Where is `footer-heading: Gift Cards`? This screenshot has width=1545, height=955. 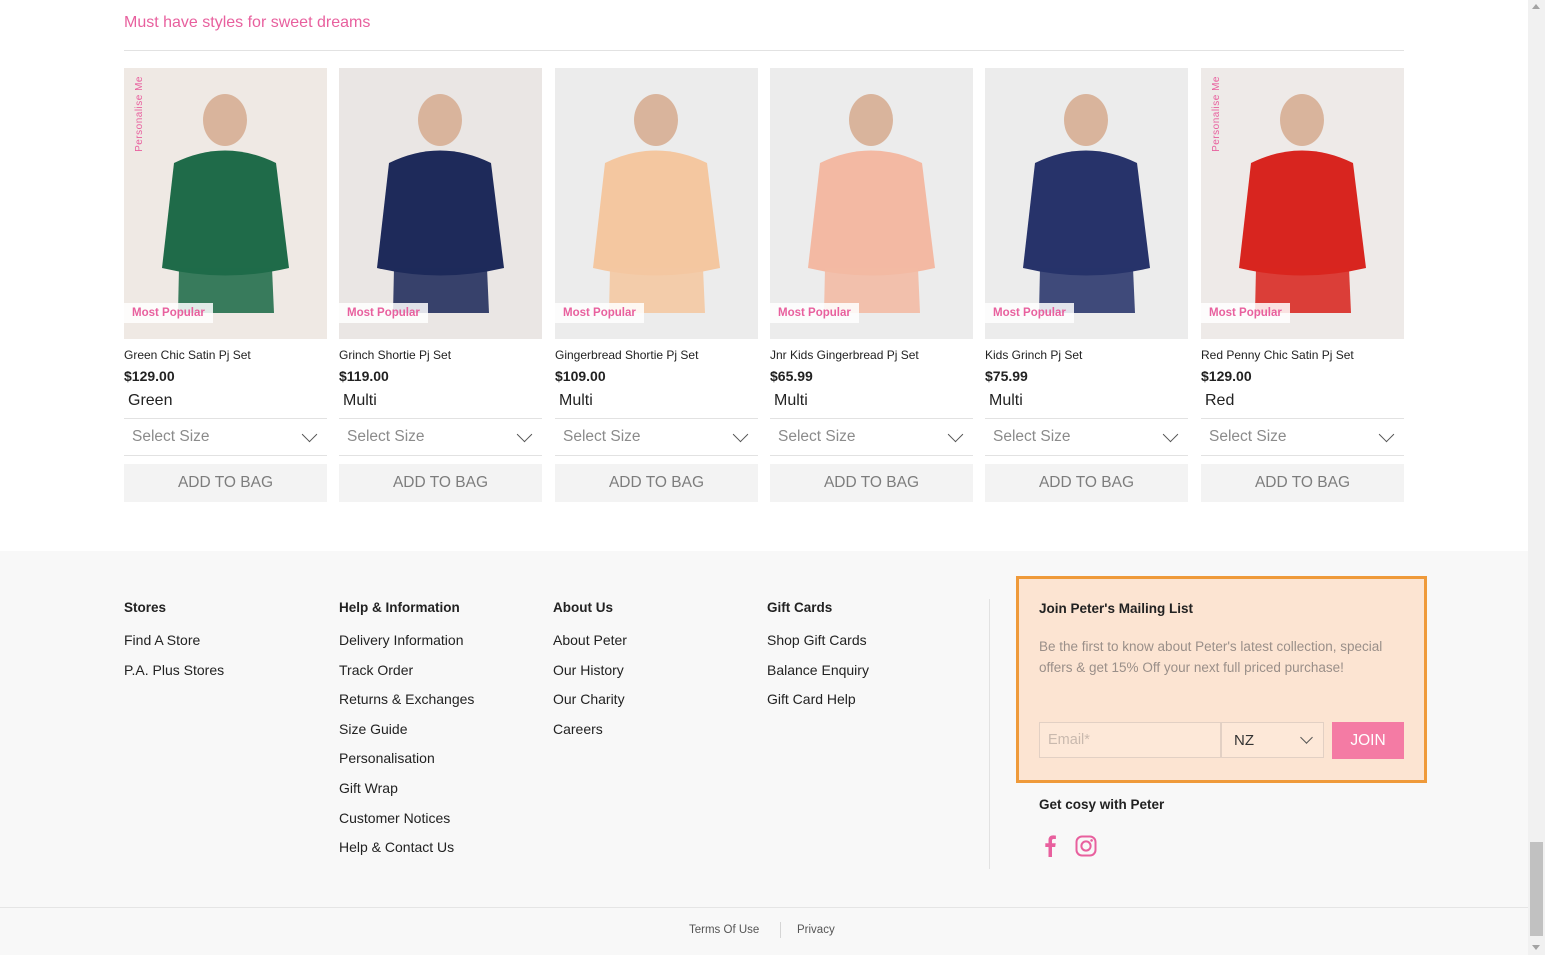 footer-heading: Gift Cards is located at coordinates (800, 607).